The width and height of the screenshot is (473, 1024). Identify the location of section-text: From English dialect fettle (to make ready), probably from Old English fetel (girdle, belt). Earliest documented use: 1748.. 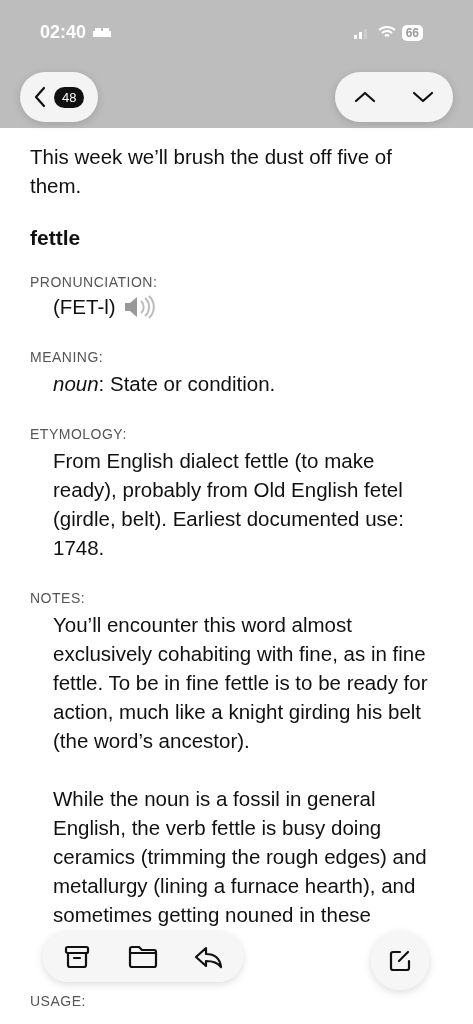
(229, 504).